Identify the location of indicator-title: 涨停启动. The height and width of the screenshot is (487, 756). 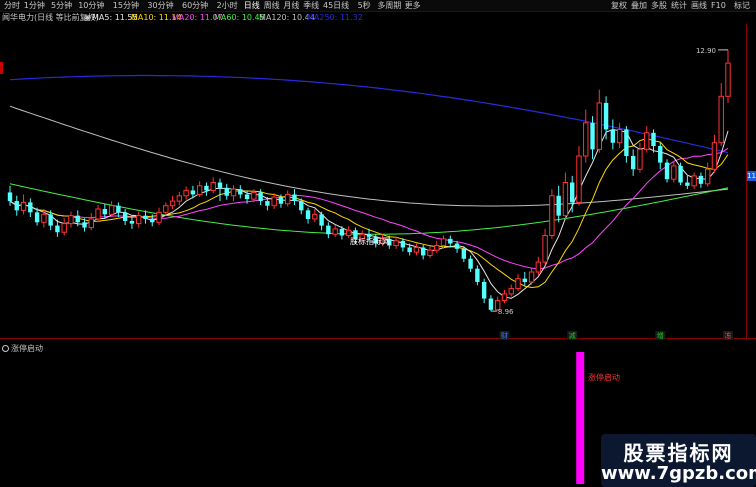
(22, 348).